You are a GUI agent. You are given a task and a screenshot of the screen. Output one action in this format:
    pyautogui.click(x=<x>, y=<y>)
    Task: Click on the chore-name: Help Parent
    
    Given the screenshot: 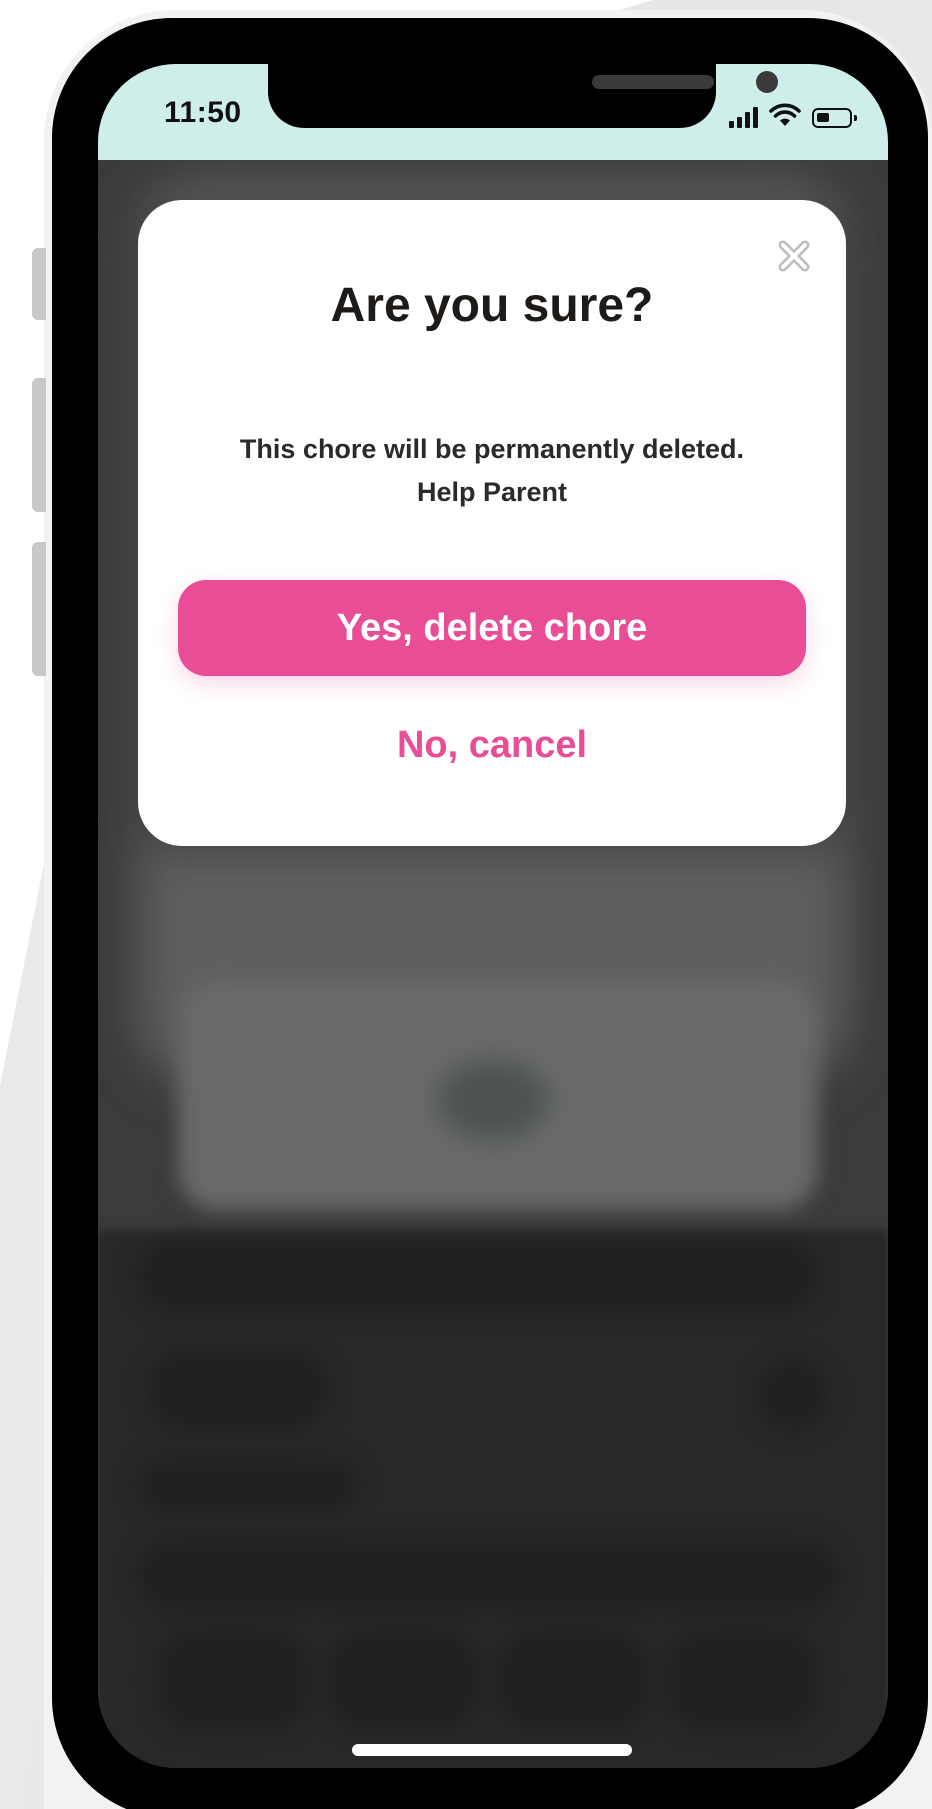 What is the action you would take?
    pyautogui.click(x=492, y=492)
    